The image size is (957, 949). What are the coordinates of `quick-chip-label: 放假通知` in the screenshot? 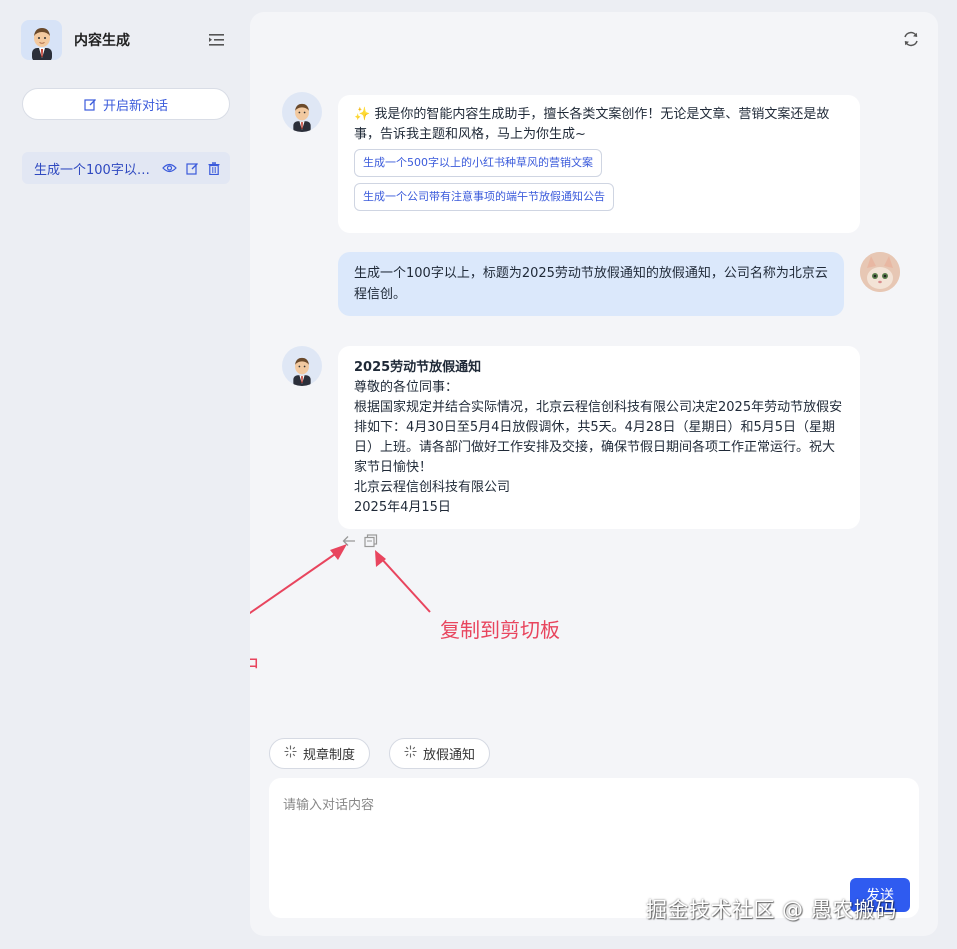 It's located at (449, 755).